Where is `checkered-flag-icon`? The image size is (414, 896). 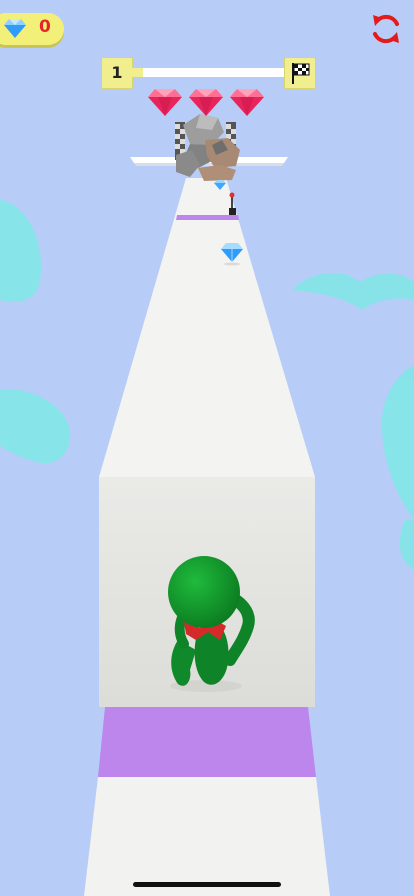 checkered-flag-icon is located at coordinates (301, 73).